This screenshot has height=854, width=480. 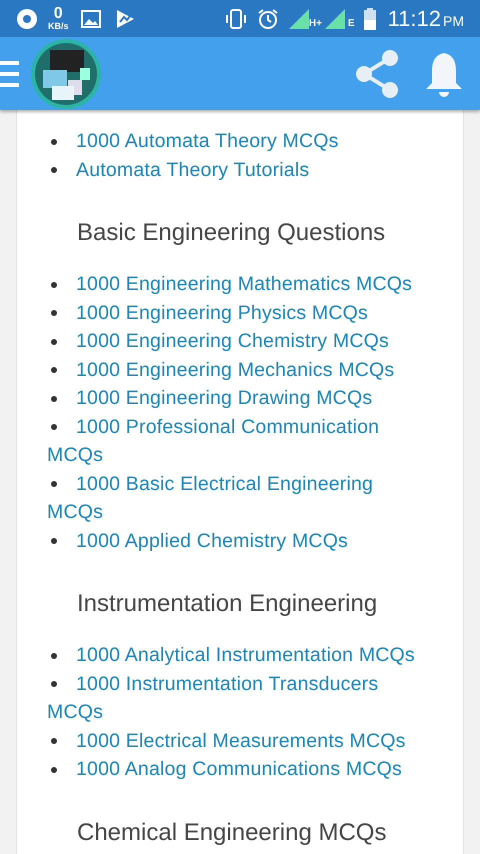 I want to click on link: 1000 Electrical Measurements MCQs, so click(x=238, y=740).